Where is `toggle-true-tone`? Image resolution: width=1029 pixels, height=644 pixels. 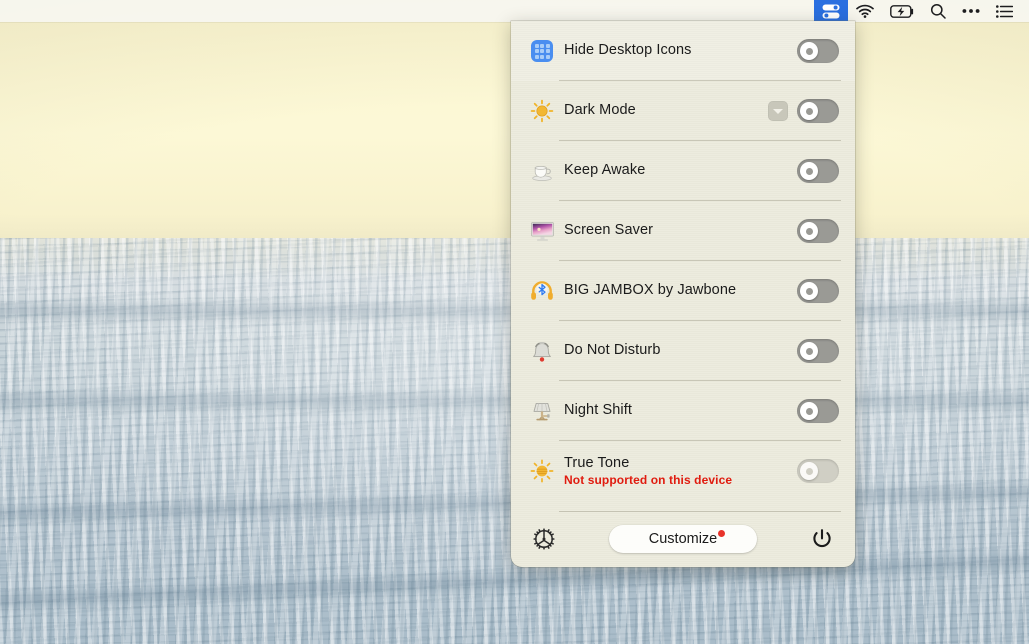
toggle-true-tone is located at coordinates (818, 471).